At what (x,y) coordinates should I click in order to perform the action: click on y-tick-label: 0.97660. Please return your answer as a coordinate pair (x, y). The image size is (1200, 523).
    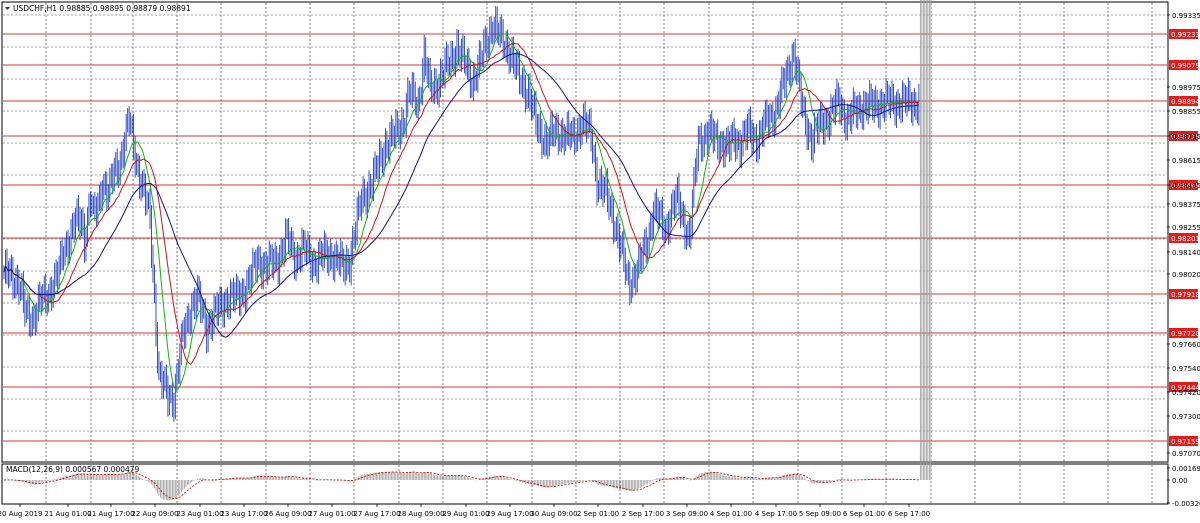
    Looking at the image, I should click on (1186, 345).